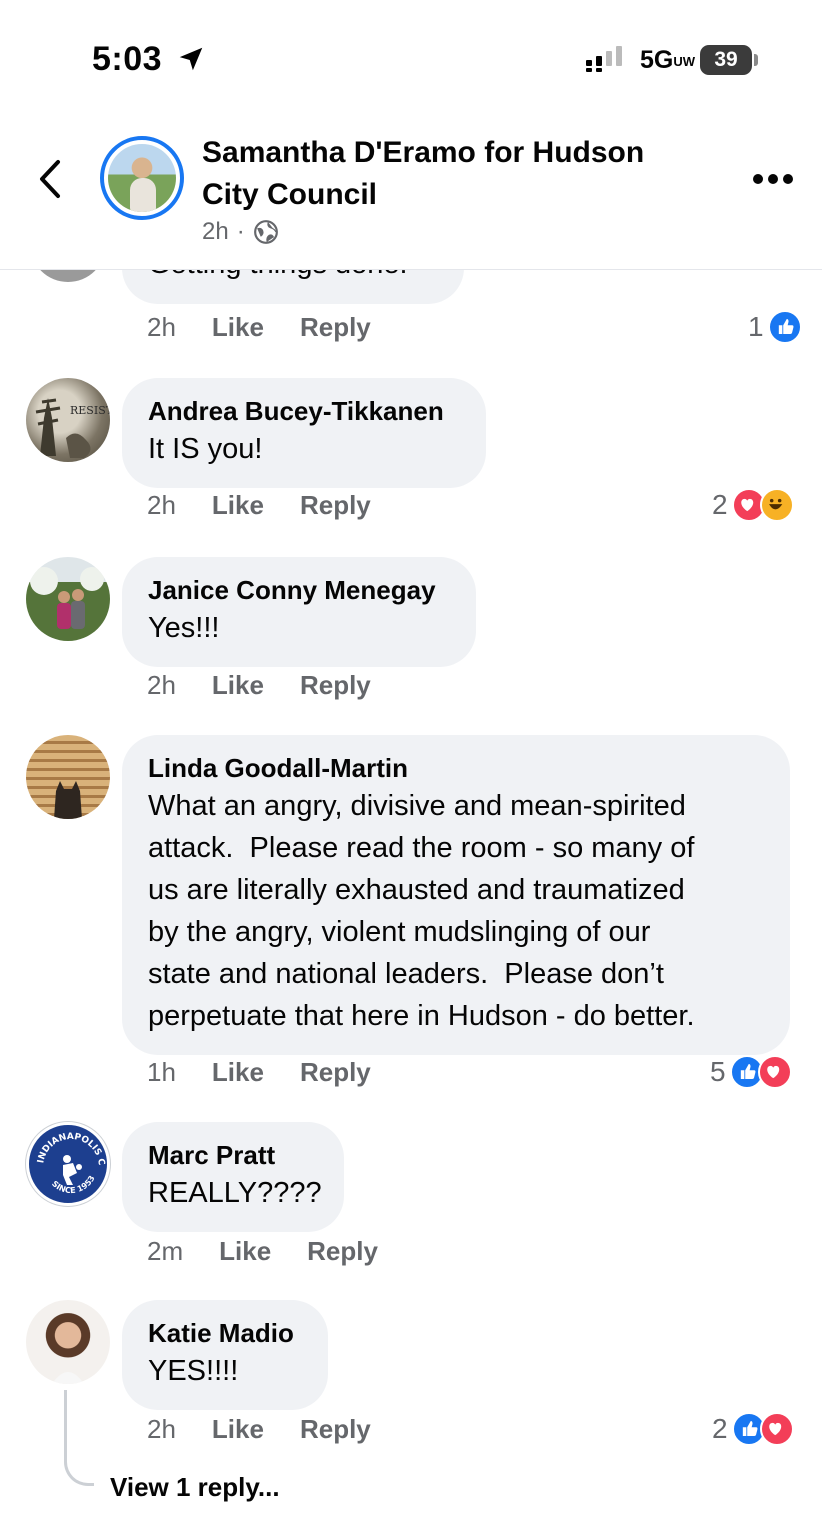 This screenshot has height=1536, width=822. I want to click on globe-icon, so click(265, 232).